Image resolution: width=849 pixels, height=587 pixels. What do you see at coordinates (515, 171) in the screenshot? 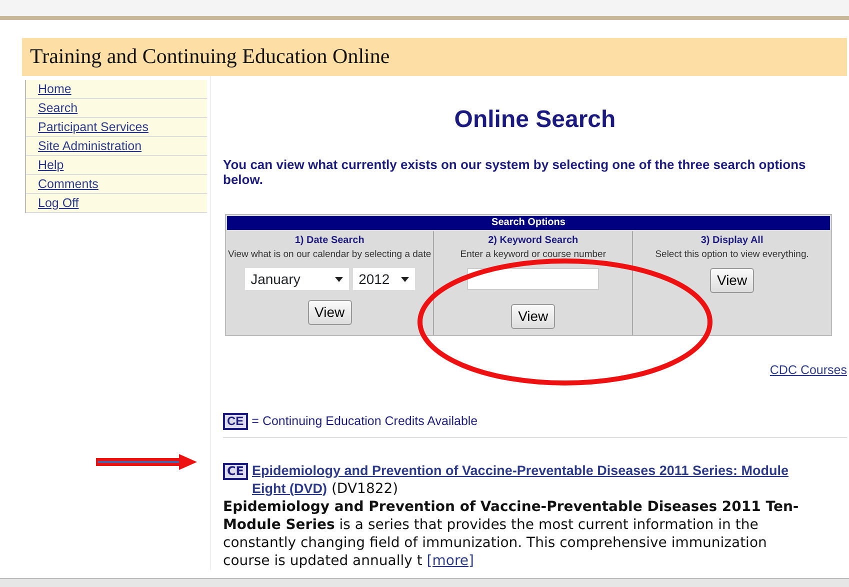
I see `intro-text: You can view what currently exists on our system by selecting one of the three search options below.` at bounding box center [515, 171].